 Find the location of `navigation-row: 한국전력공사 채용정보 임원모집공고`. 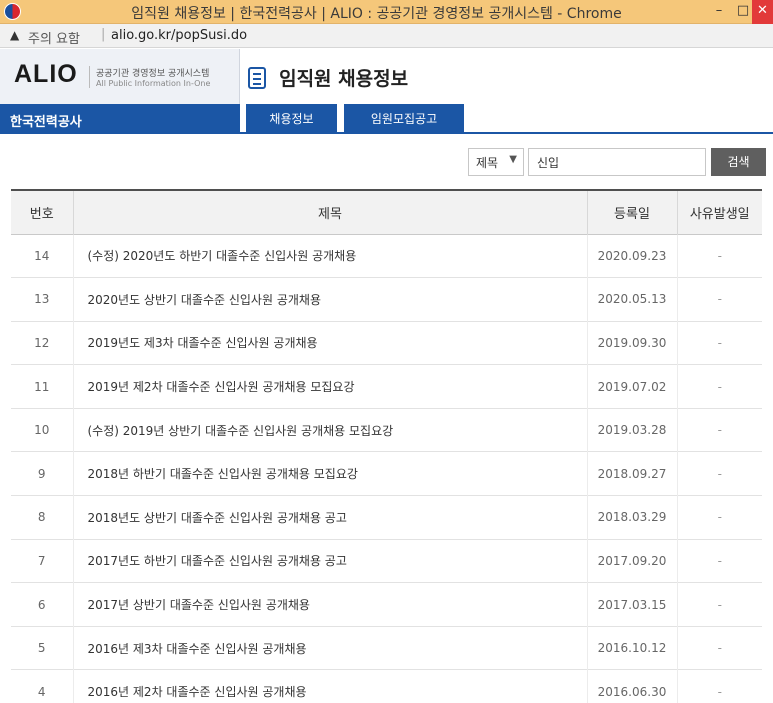

navigation-row: 한국전력공사 채용정보 임원모집공고 is located at coordinates (386, 119).